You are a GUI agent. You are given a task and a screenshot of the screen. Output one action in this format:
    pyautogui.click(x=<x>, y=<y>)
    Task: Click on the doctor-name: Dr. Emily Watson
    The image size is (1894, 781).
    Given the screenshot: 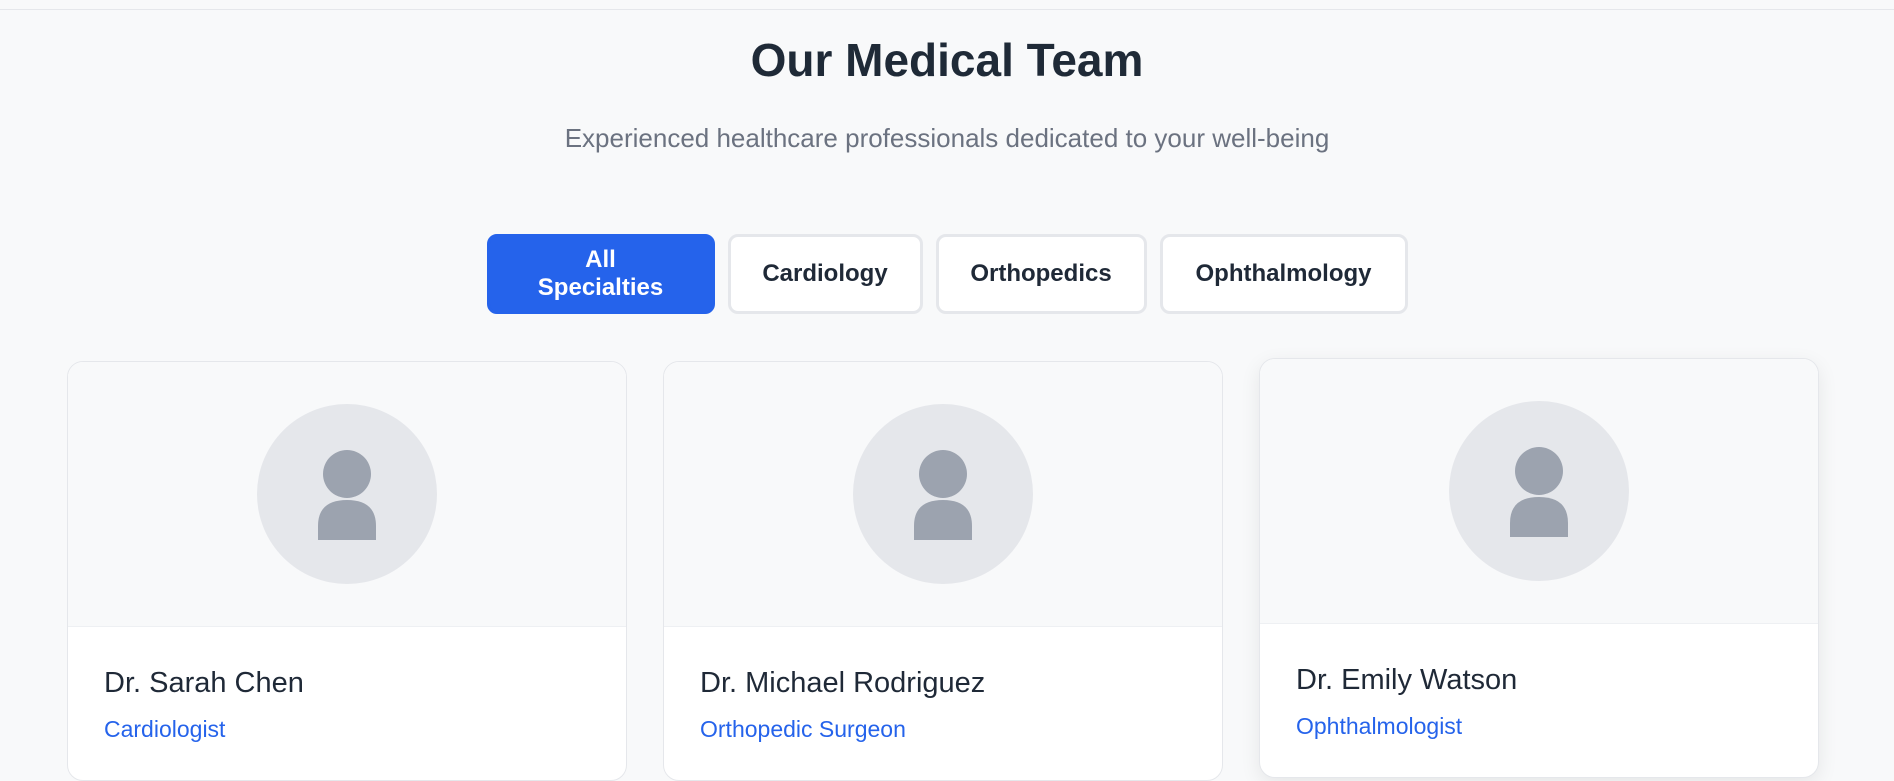 What is the action you would take?
    pyautogui.click(x=1407, y=680)
    